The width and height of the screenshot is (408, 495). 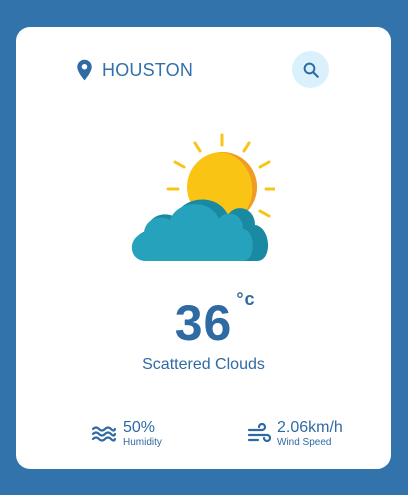 I want to click on temperature-unit: °c, so click(x=246, y=299).